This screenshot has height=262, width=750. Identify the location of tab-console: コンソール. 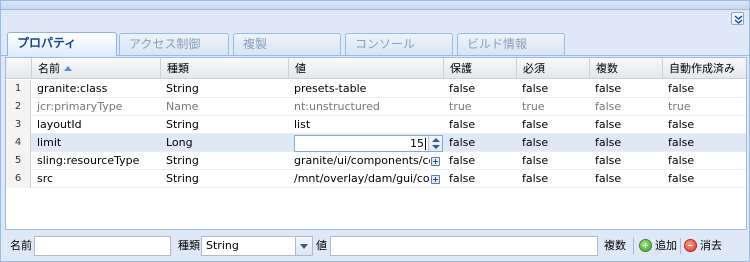
(399, 44).